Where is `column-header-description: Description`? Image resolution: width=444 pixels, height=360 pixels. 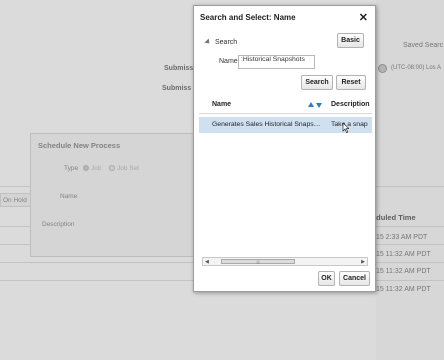 column-header-description: Description is located at coordinates (350, 104).